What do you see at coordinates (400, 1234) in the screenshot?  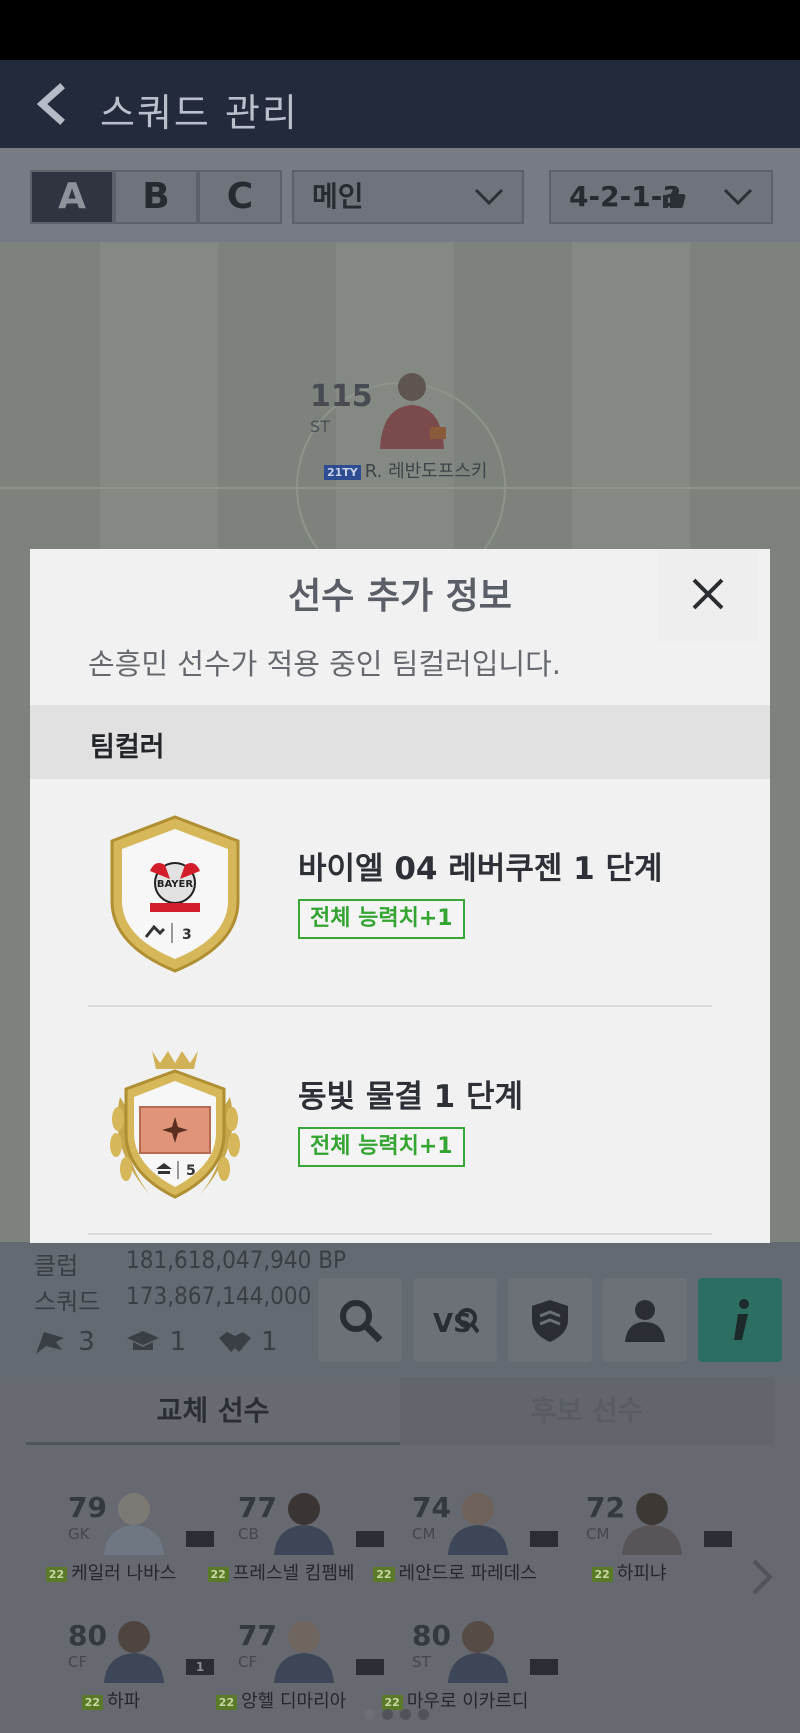 I see `divider` at bounding box center [400, 1234].